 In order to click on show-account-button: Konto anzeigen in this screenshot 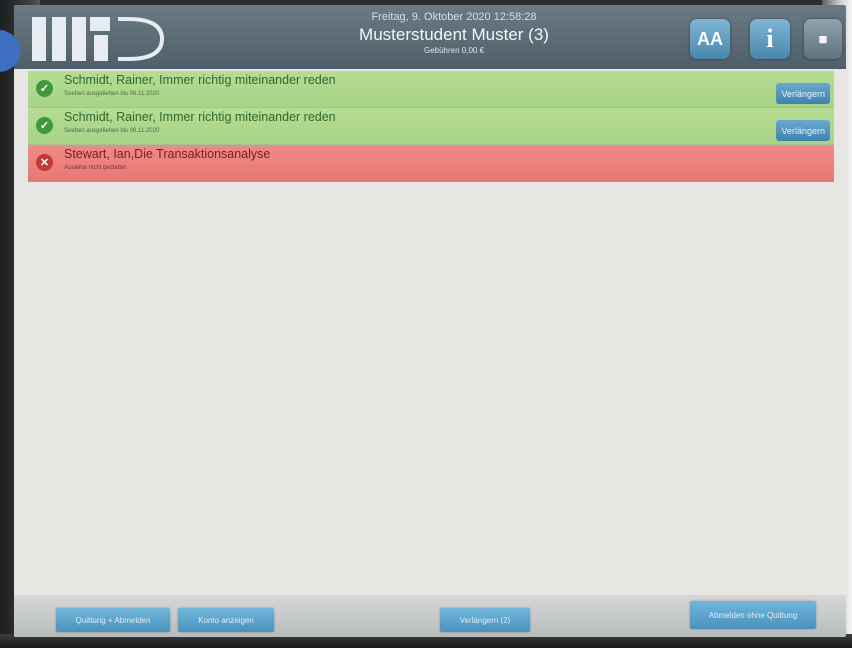, I will do `click(226, 620)`.